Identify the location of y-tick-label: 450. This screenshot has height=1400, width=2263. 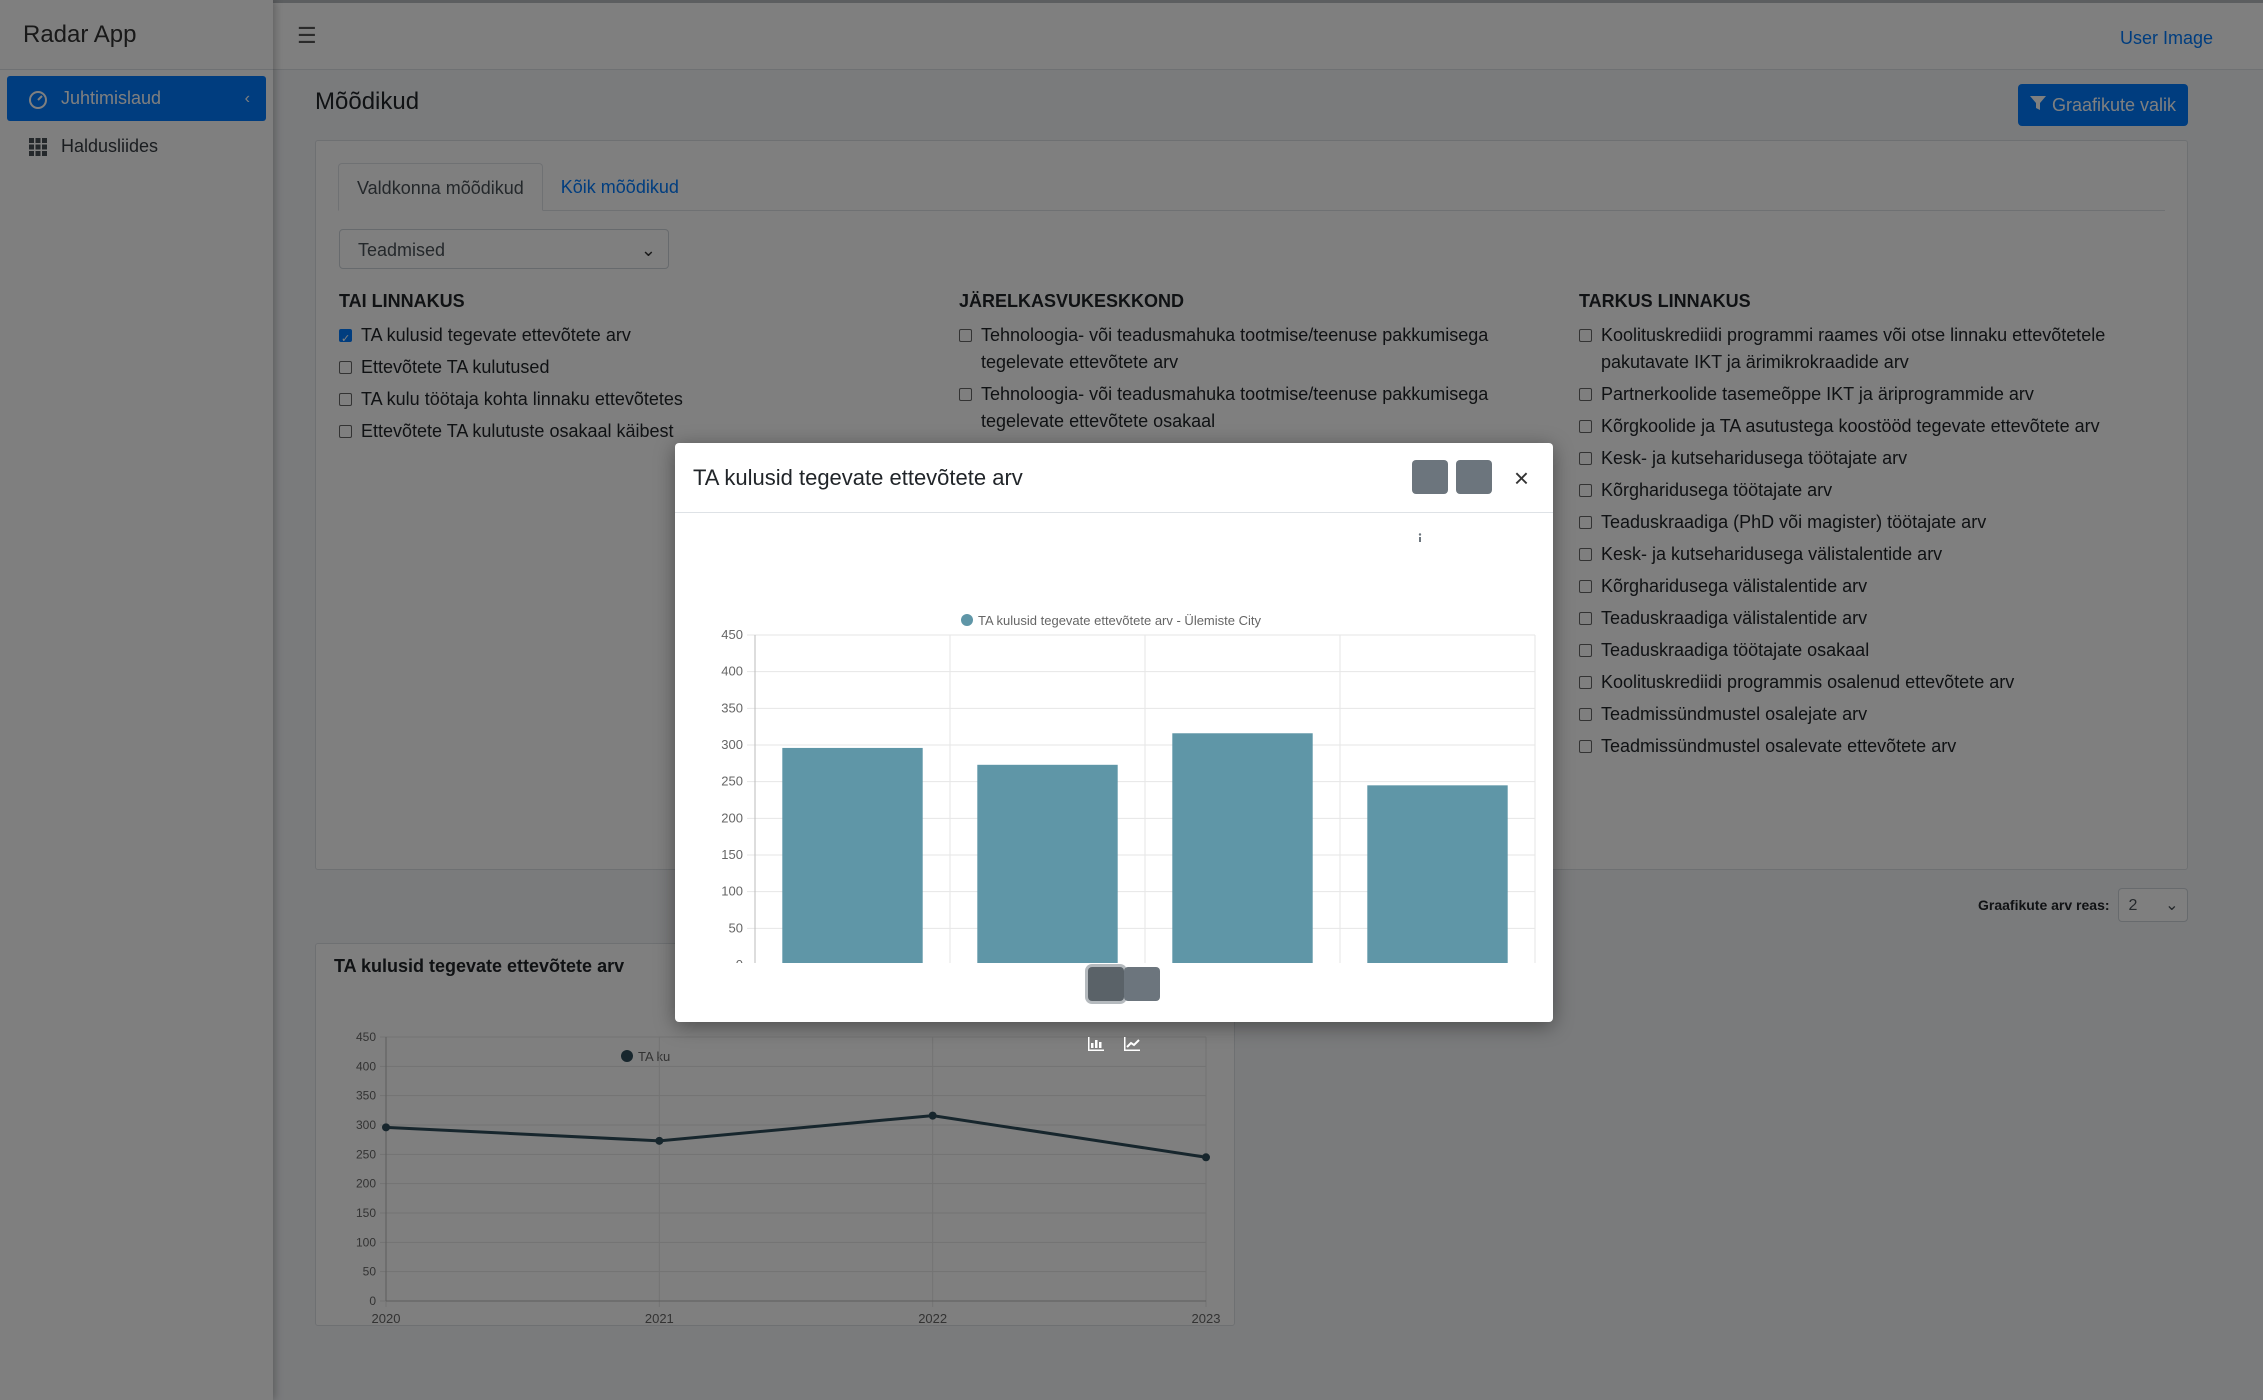
(732, 634).